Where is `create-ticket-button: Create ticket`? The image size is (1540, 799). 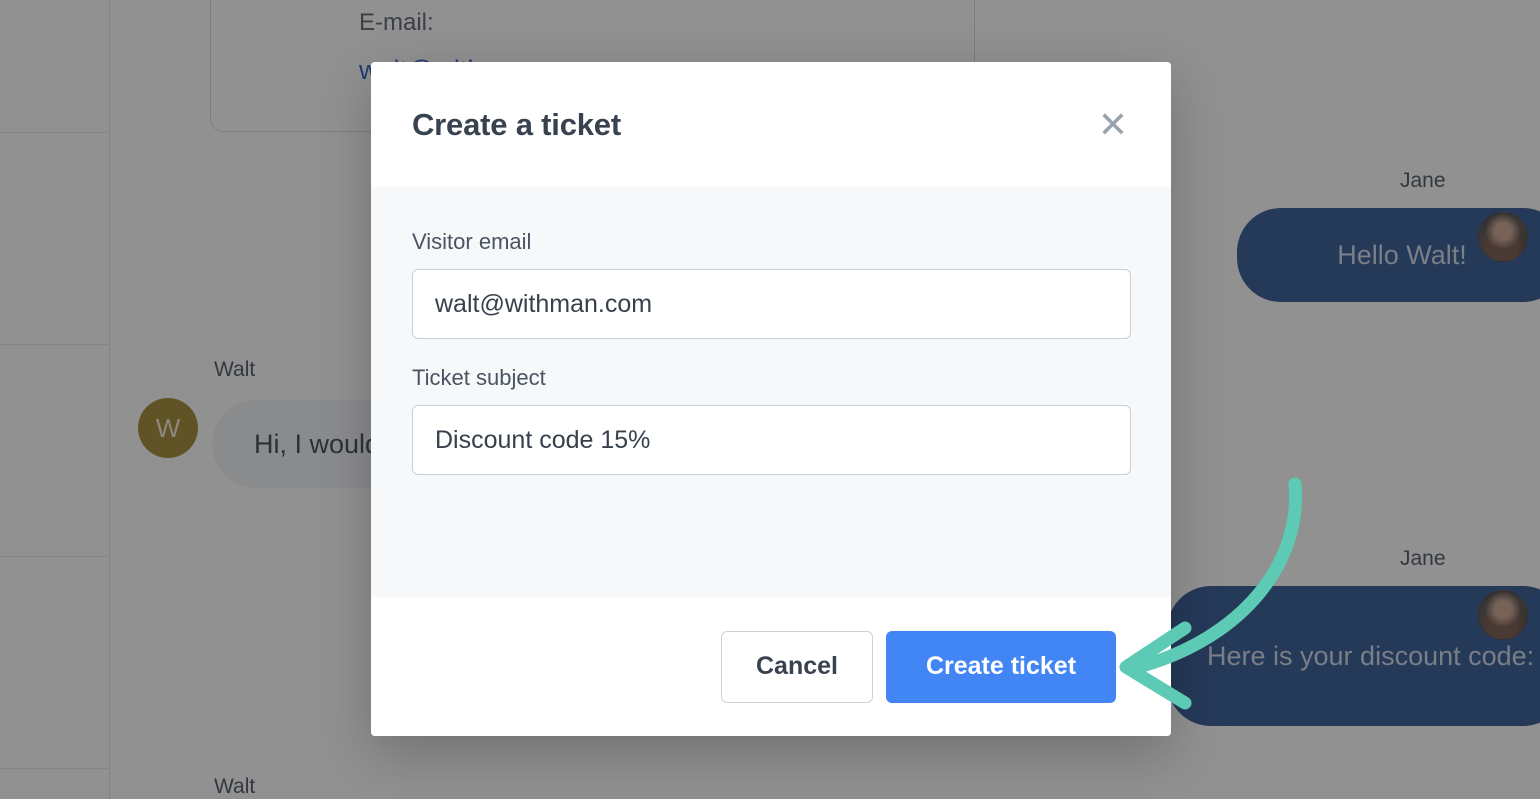 create-ticket-button: Create ticket is located at coordinates (1001, 666).